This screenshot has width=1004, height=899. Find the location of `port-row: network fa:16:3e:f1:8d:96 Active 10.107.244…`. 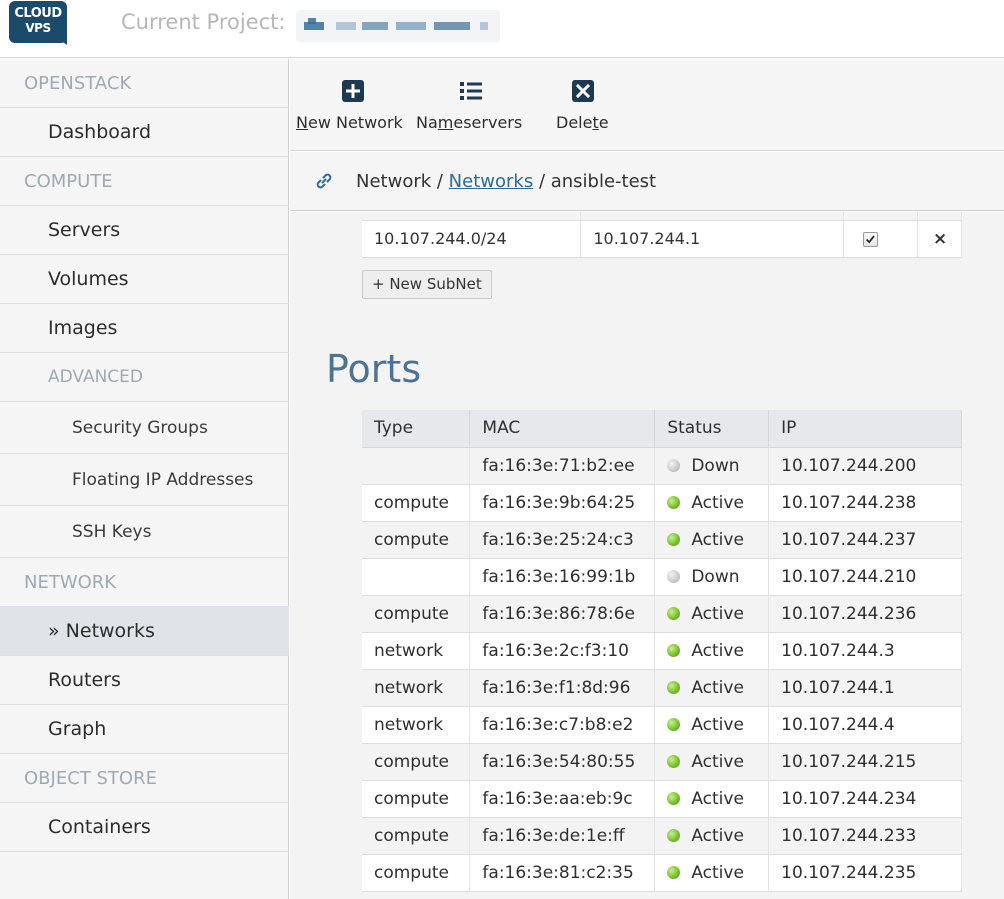

port-row: network fa:16:3e:f1:8d:96 Active 10.107.244… is located at coordinates (662, 688).